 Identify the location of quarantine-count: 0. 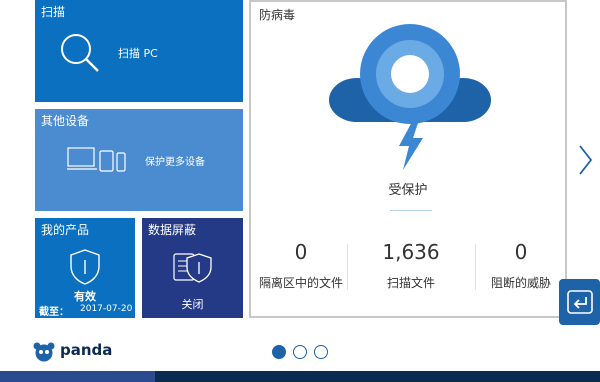
(301, 252).